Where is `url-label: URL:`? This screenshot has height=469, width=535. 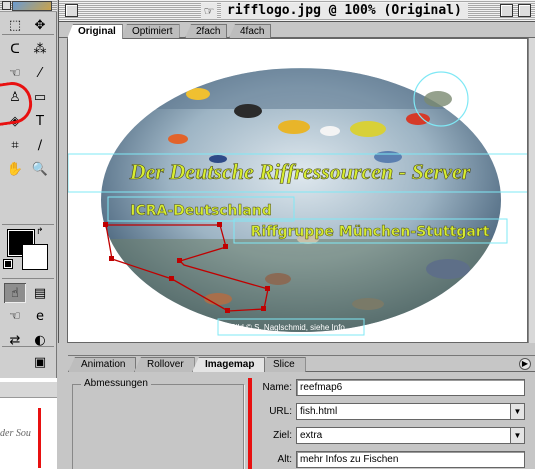 url-label: URL: is located at coordinates (280, 411).